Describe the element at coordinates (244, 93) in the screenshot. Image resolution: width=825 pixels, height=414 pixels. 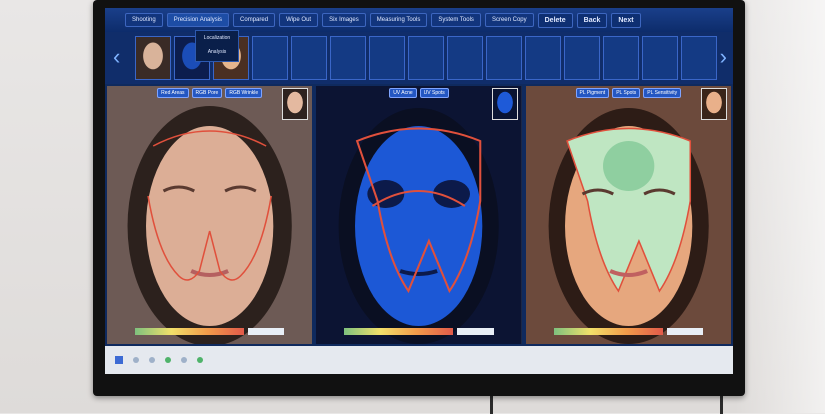
I see `chip-rgb-wrinkle: RGB Wrinkle` at that location.